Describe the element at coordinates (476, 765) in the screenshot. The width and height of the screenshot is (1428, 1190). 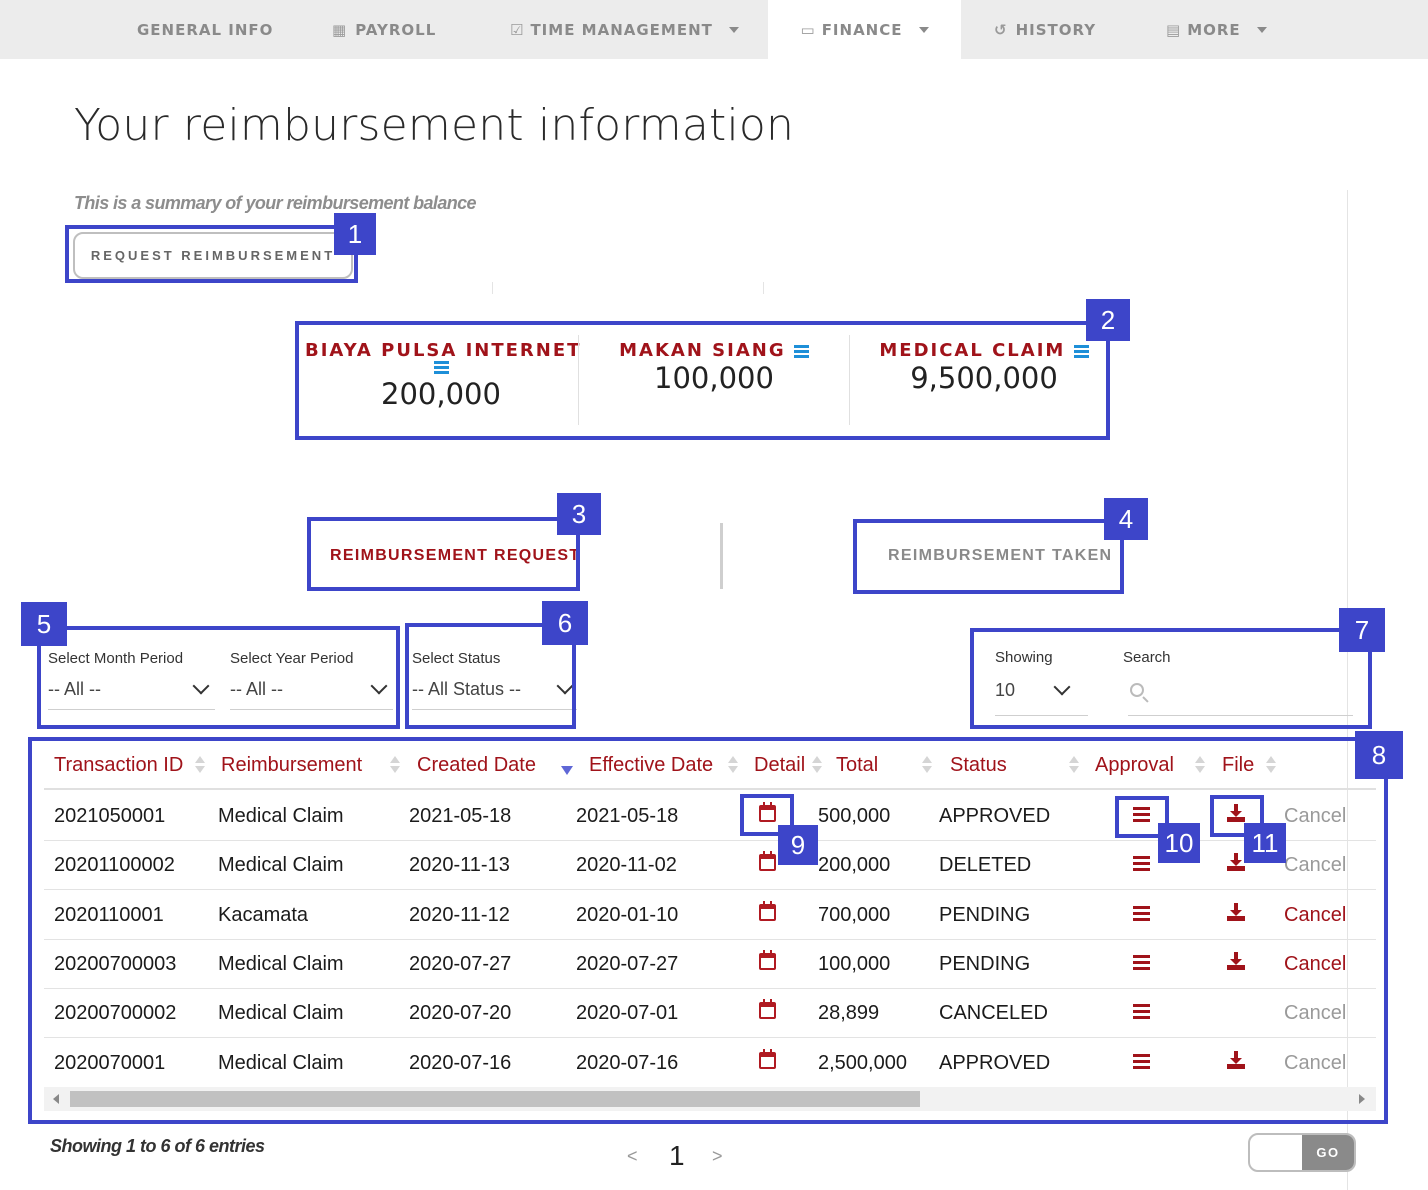
I see `column-header-created-date: Created Date` at that location.